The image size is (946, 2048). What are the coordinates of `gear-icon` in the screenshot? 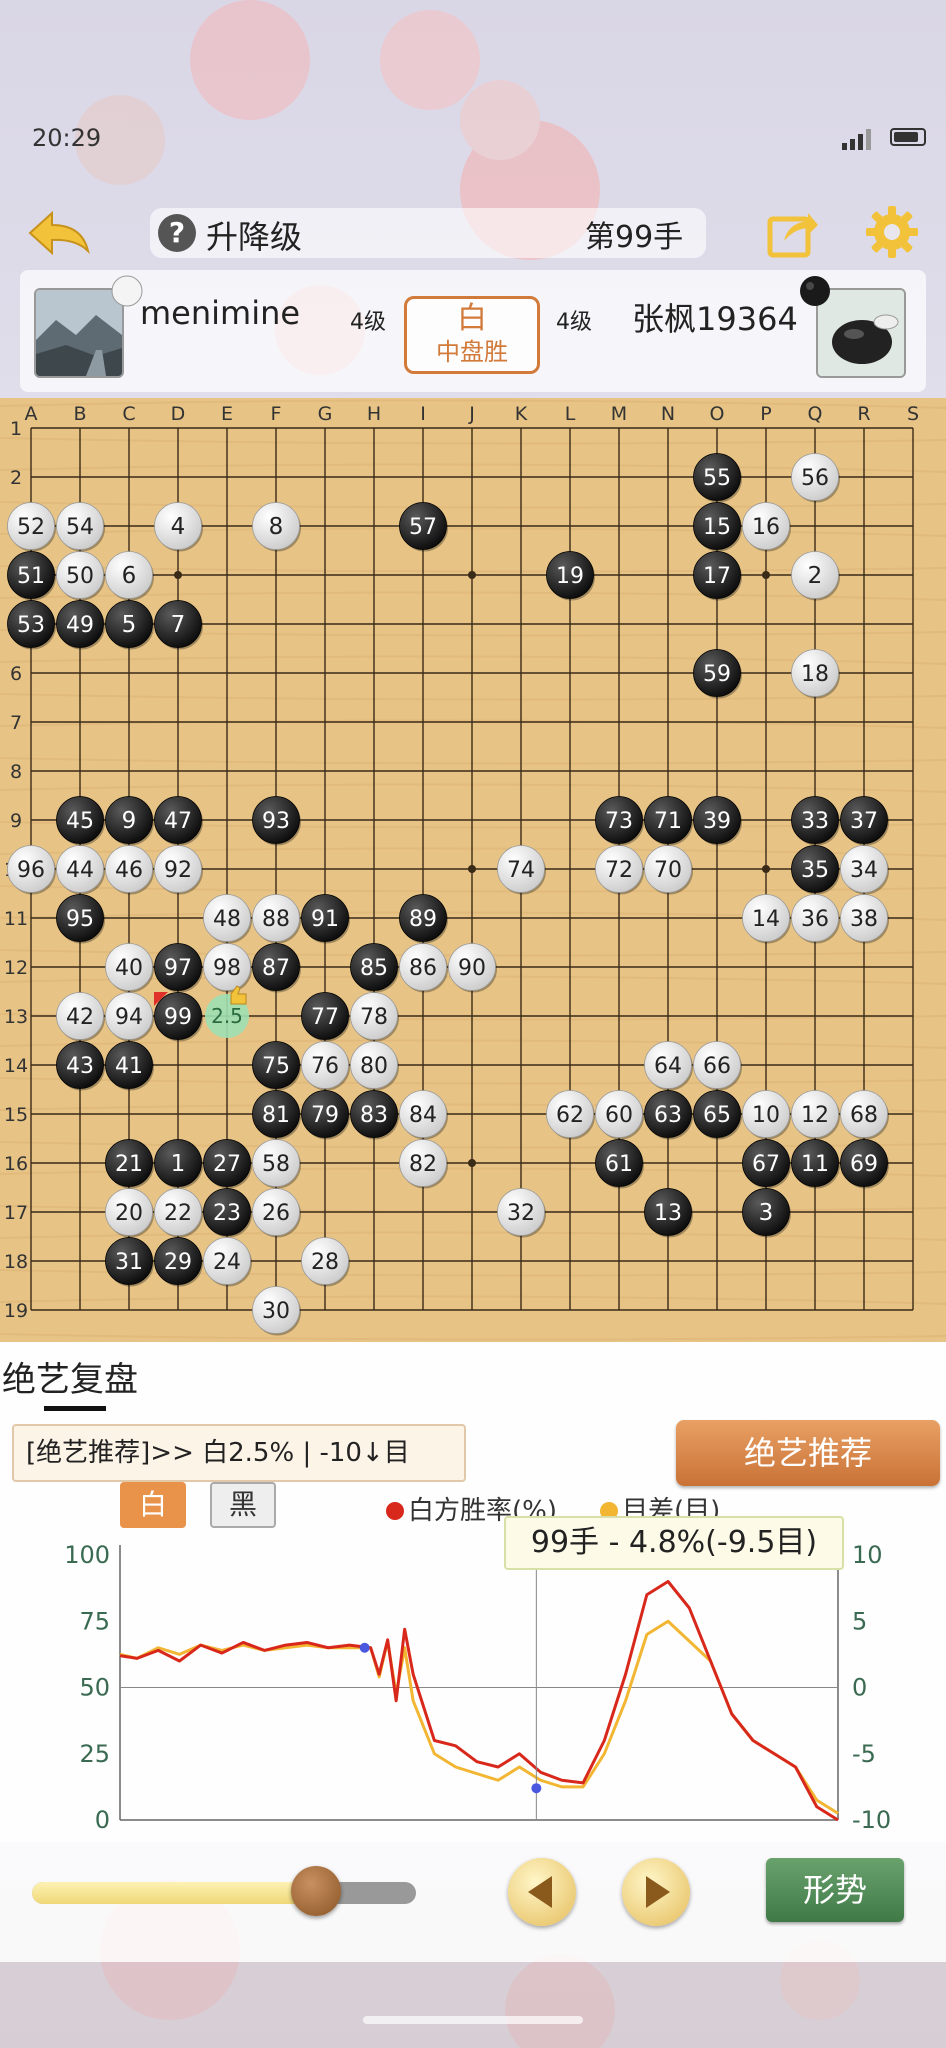 It's located at (892, 232).